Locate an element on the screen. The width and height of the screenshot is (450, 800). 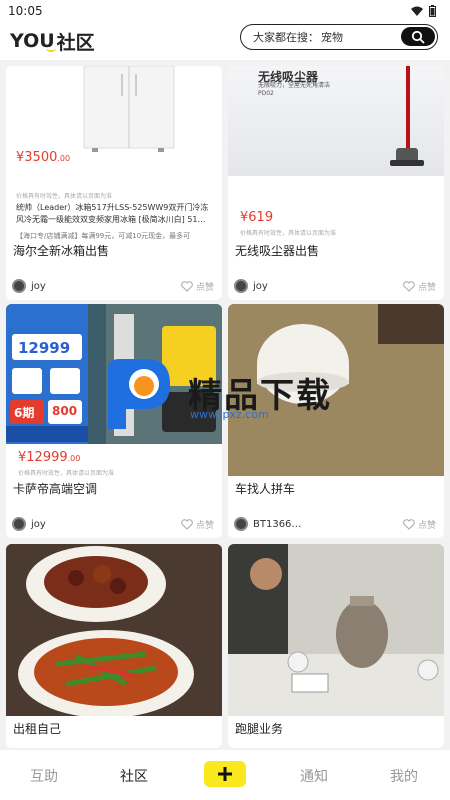
publish-button is located at coordinates (225, 774).